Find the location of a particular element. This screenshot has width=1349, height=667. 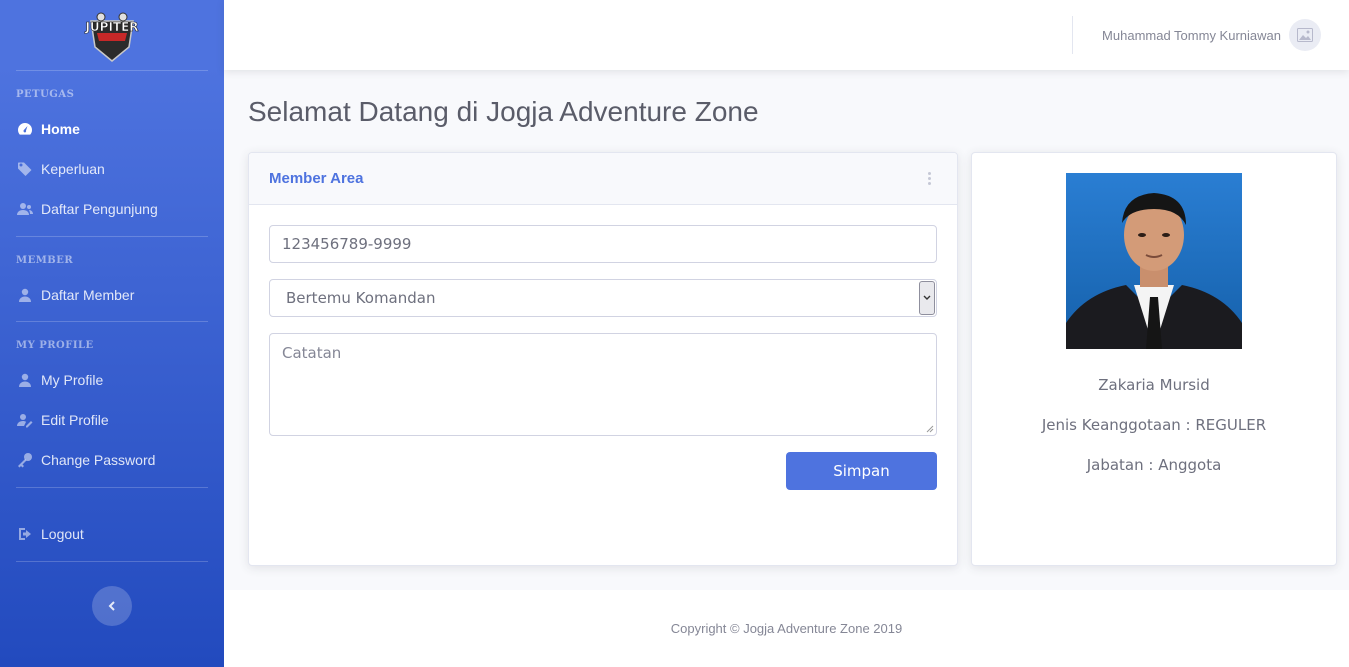

sidebar-item-label: Logout is located at coordinates (62, 534).